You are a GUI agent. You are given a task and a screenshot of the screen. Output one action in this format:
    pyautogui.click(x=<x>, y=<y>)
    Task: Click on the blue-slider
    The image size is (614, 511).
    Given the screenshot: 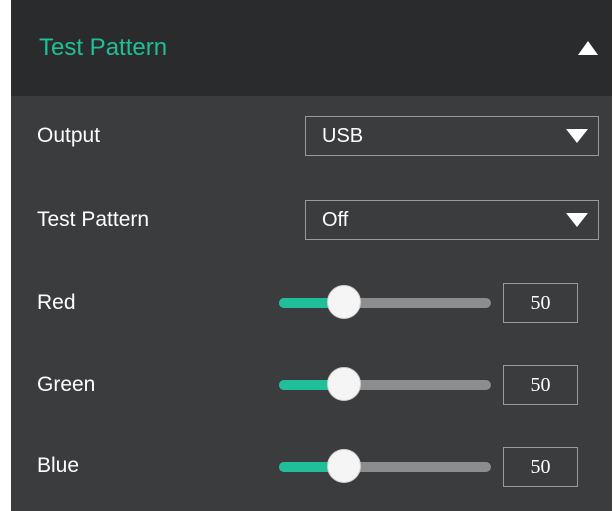 What is the action you would take?
    pyautogui.click(x=385, y=467)
    